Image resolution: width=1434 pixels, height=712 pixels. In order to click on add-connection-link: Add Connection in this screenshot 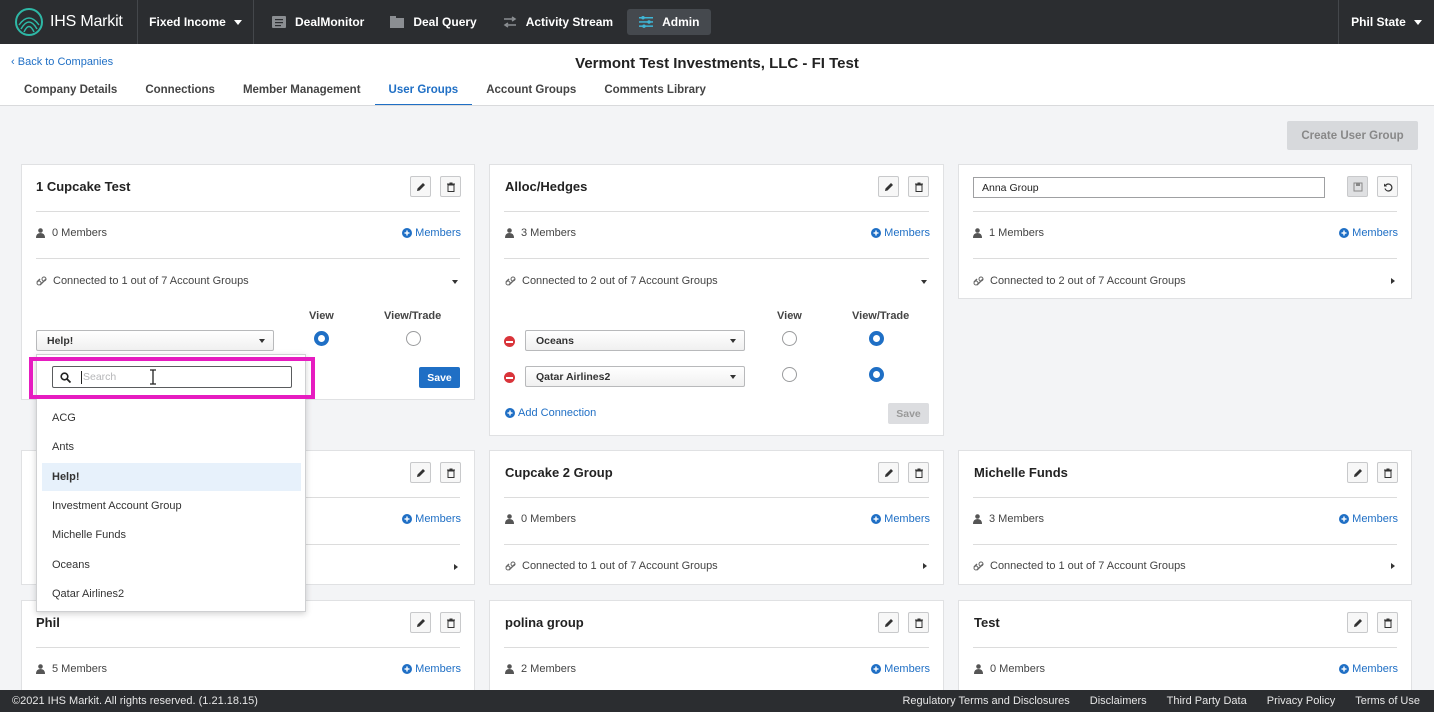, I will do `click(550, 413)`.